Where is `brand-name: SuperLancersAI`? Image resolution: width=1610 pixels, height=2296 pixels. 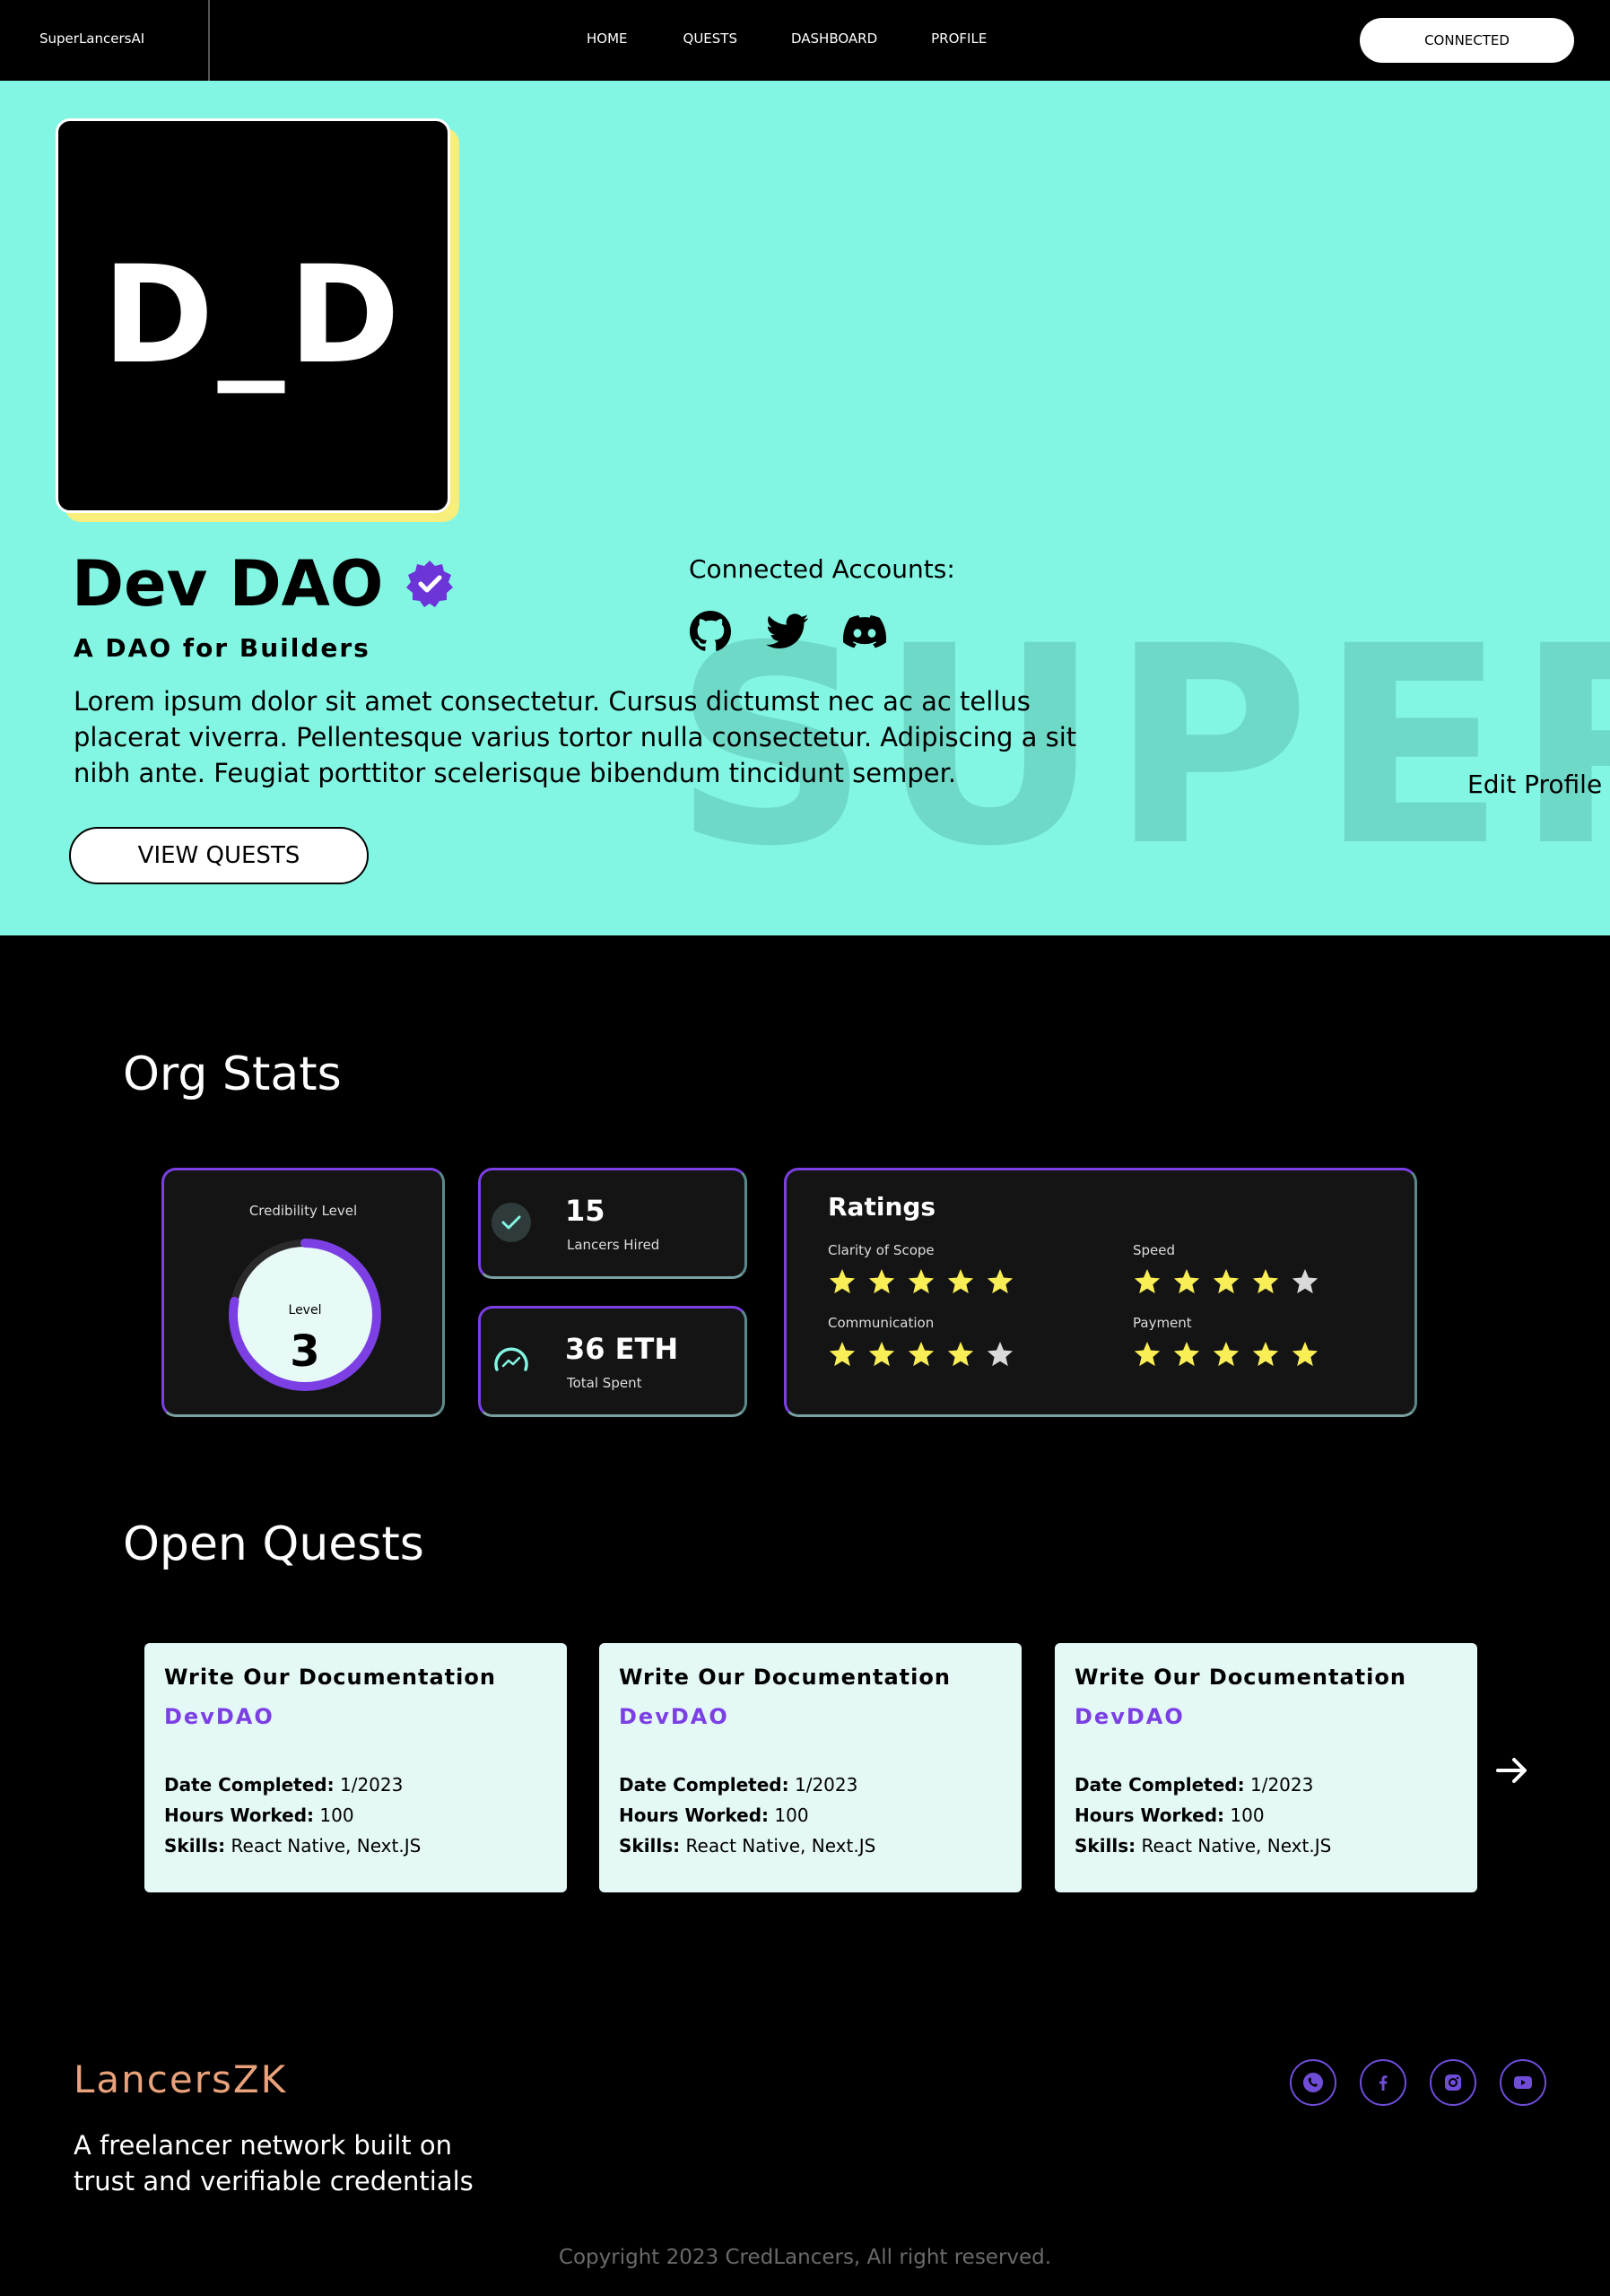 brand-name: SuperLancersAI is located at coordinates (91, 38).